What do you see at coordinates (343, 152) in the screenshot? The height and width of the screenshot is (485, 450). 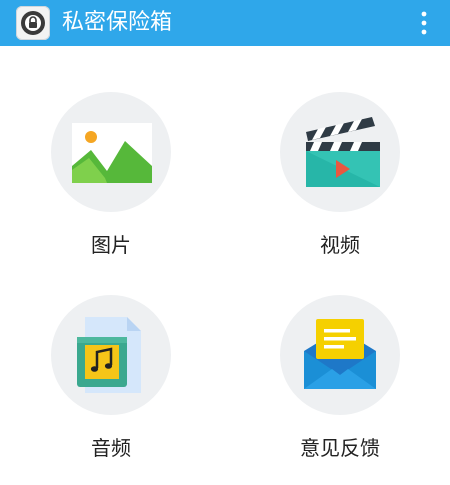 I see `video-clapper-icon` at bounding box center [343, 152].